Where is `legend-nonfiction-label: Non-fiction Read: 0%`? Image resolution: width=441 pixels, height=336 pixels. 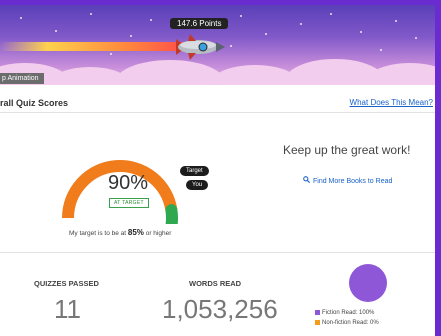
legend-nonfiction-label: Non-fiction Read: 0% is located at coordinates (350, 323).